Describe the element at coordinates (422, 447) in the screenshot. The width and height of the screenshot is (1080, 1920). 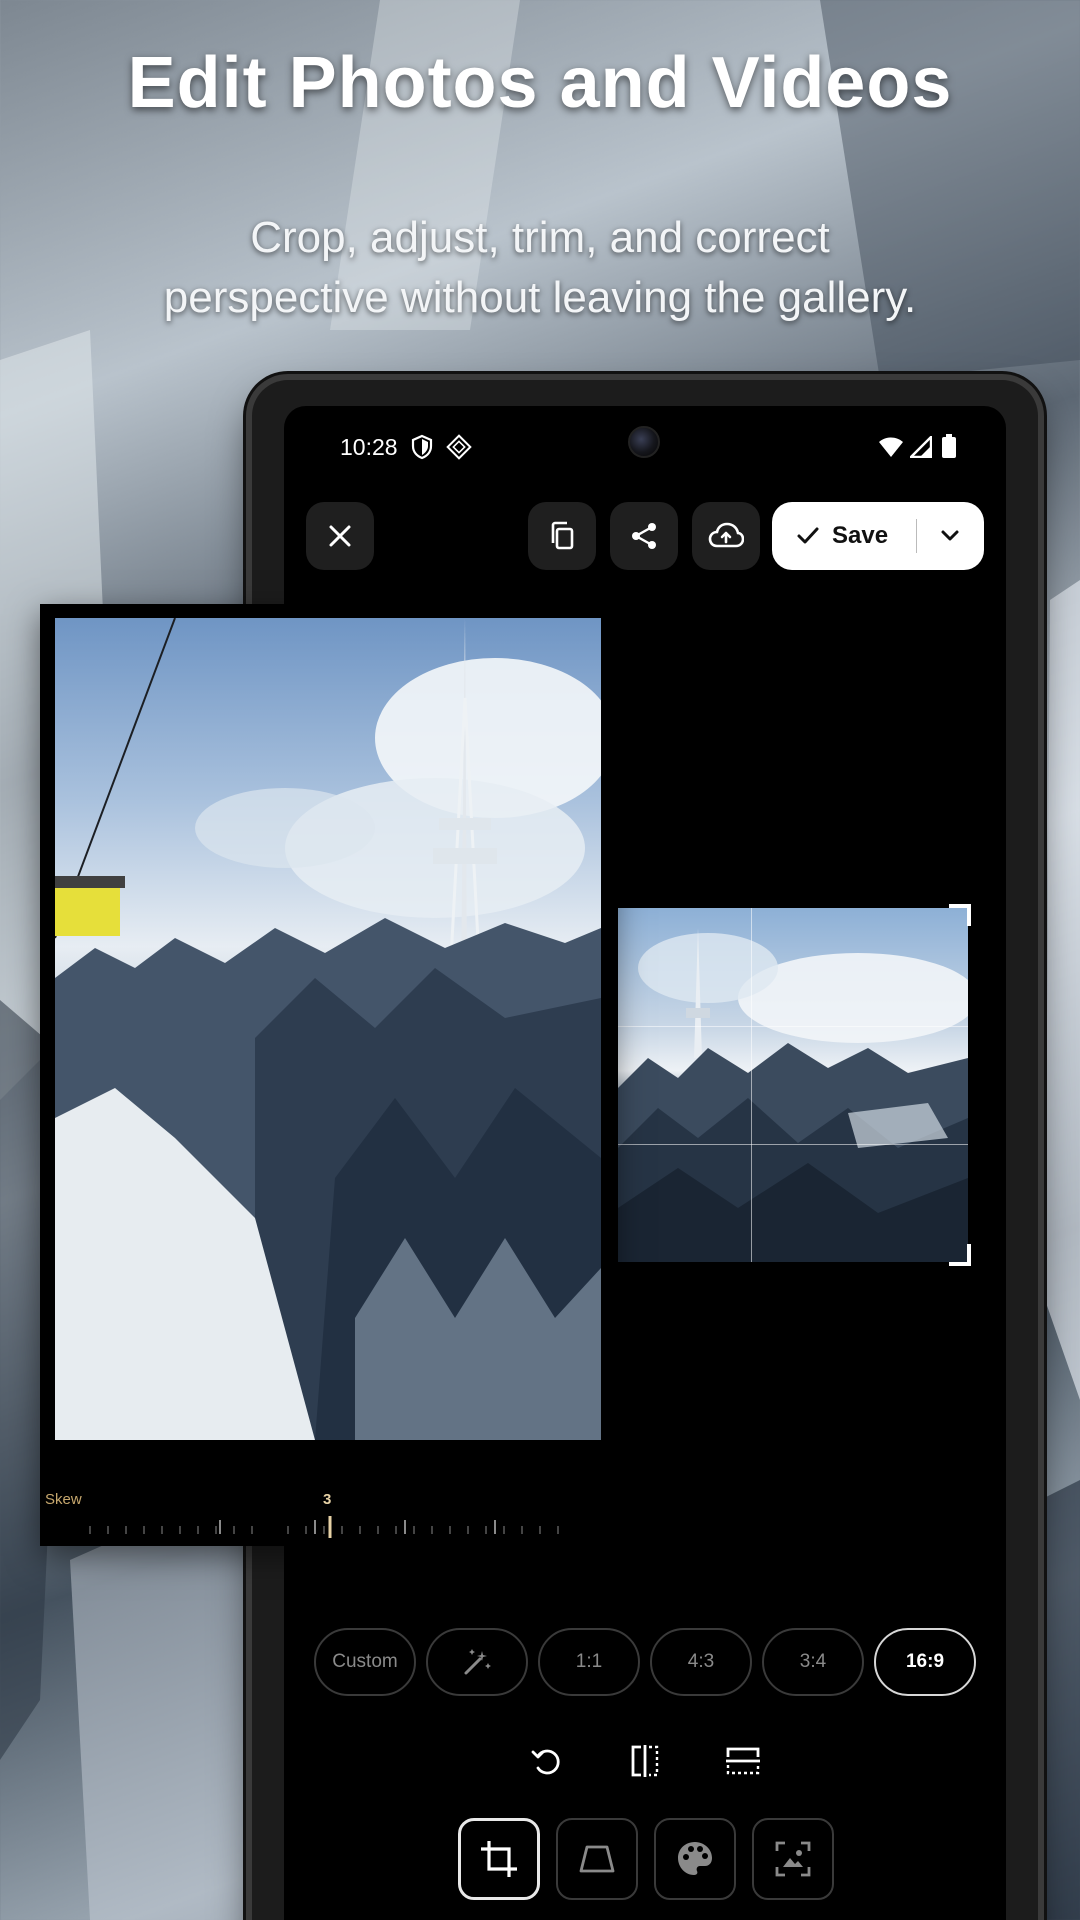
I see `shield-icon` at that location.